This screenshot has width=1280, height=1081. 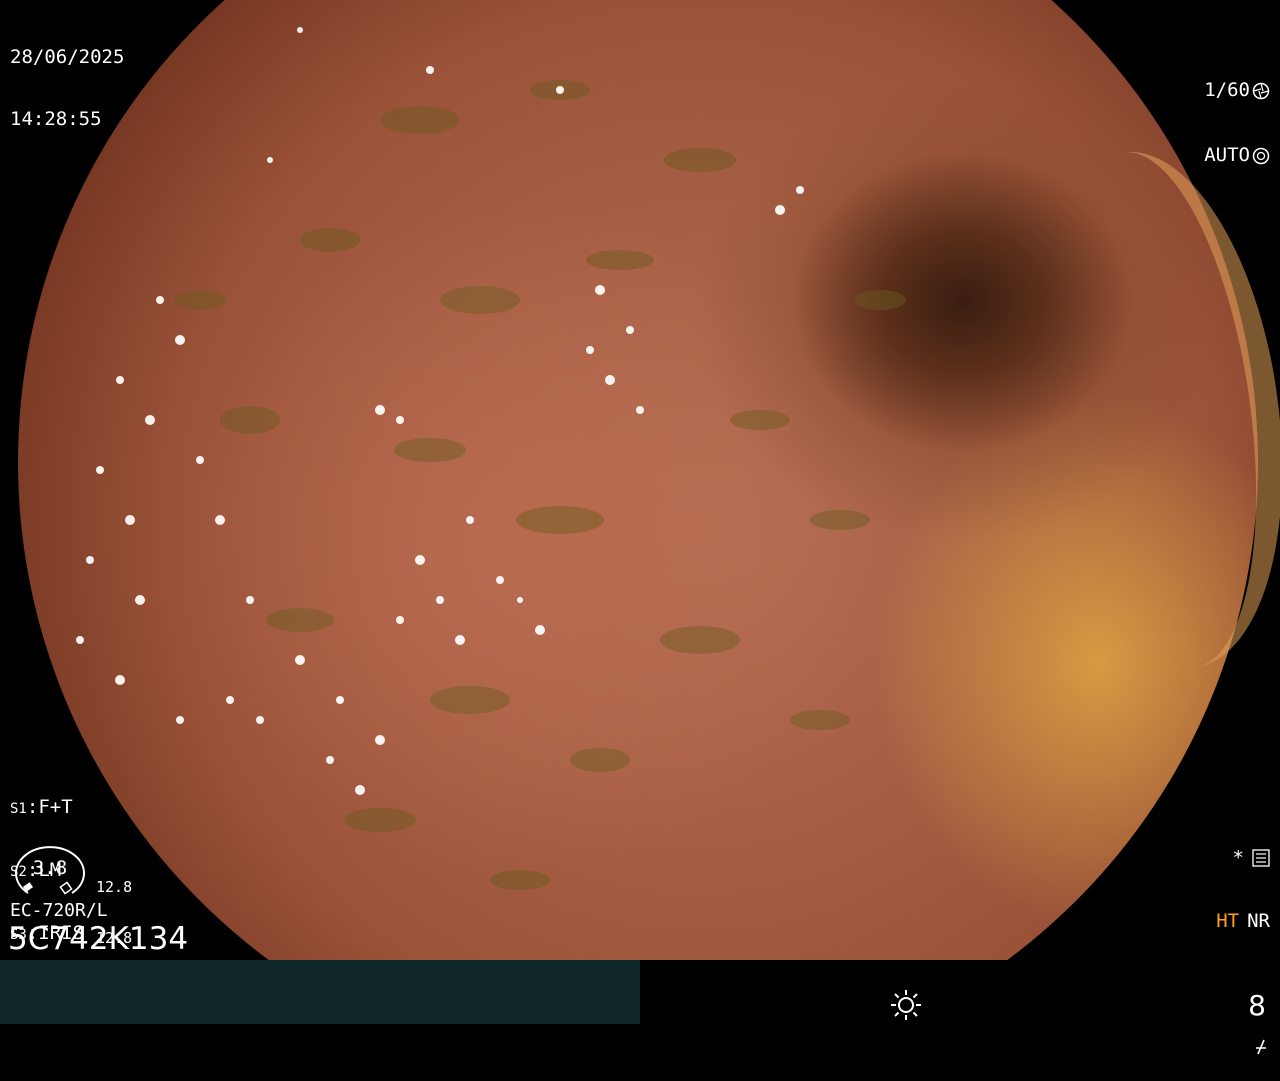 I want to click on zoom-gauge-icon: 3.8, so click(x=50, y=870).